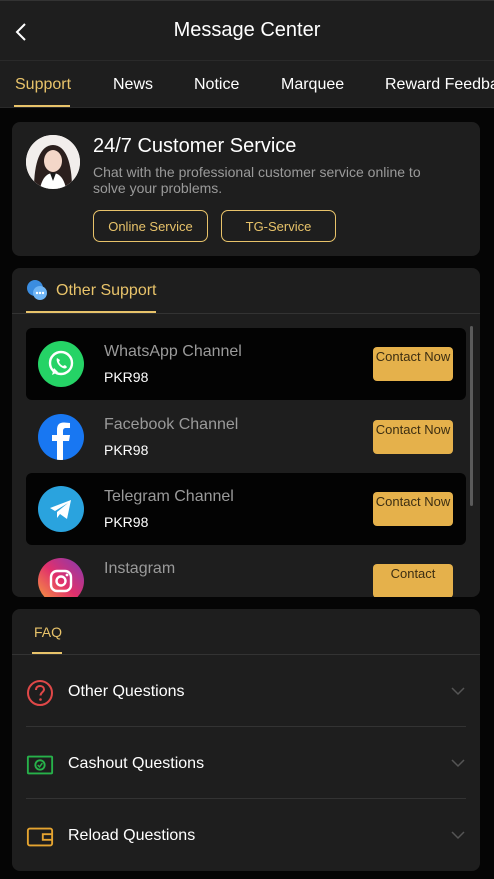  I want to click on faq-label: Other Questions, so click(126, 691).